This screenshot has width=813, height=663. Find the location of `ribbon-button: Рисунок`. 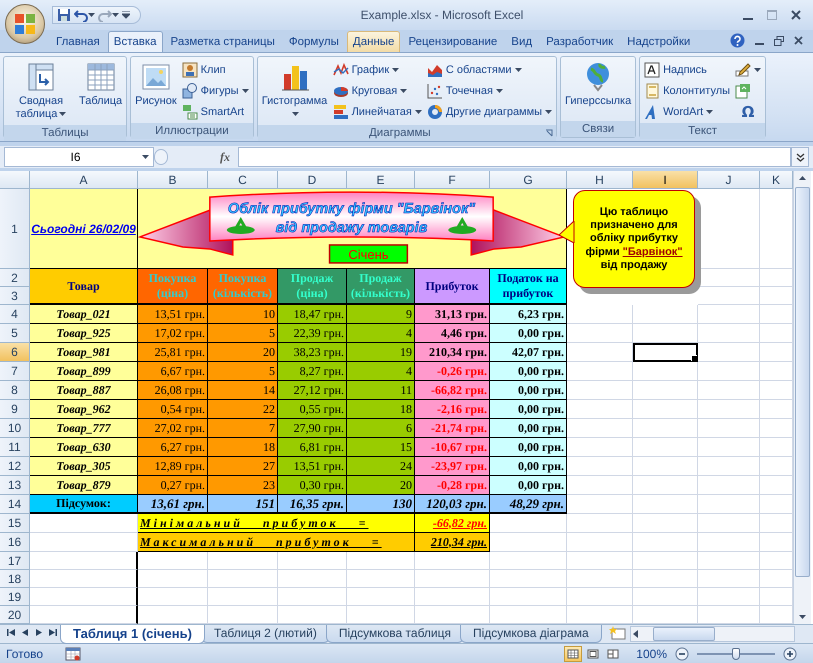

ribbon-button: Рисунок is located at coordinates (156, 84).